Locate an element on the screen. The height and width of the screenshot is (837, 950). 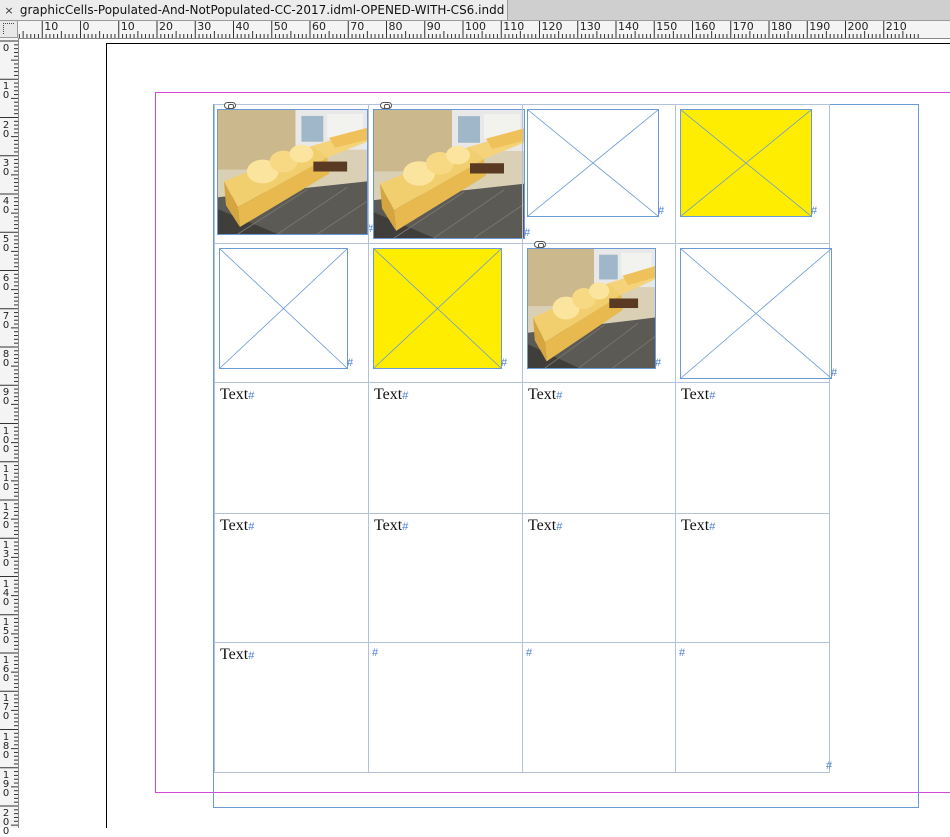
ruler-label: 200 is located at coordinates (6, 822).